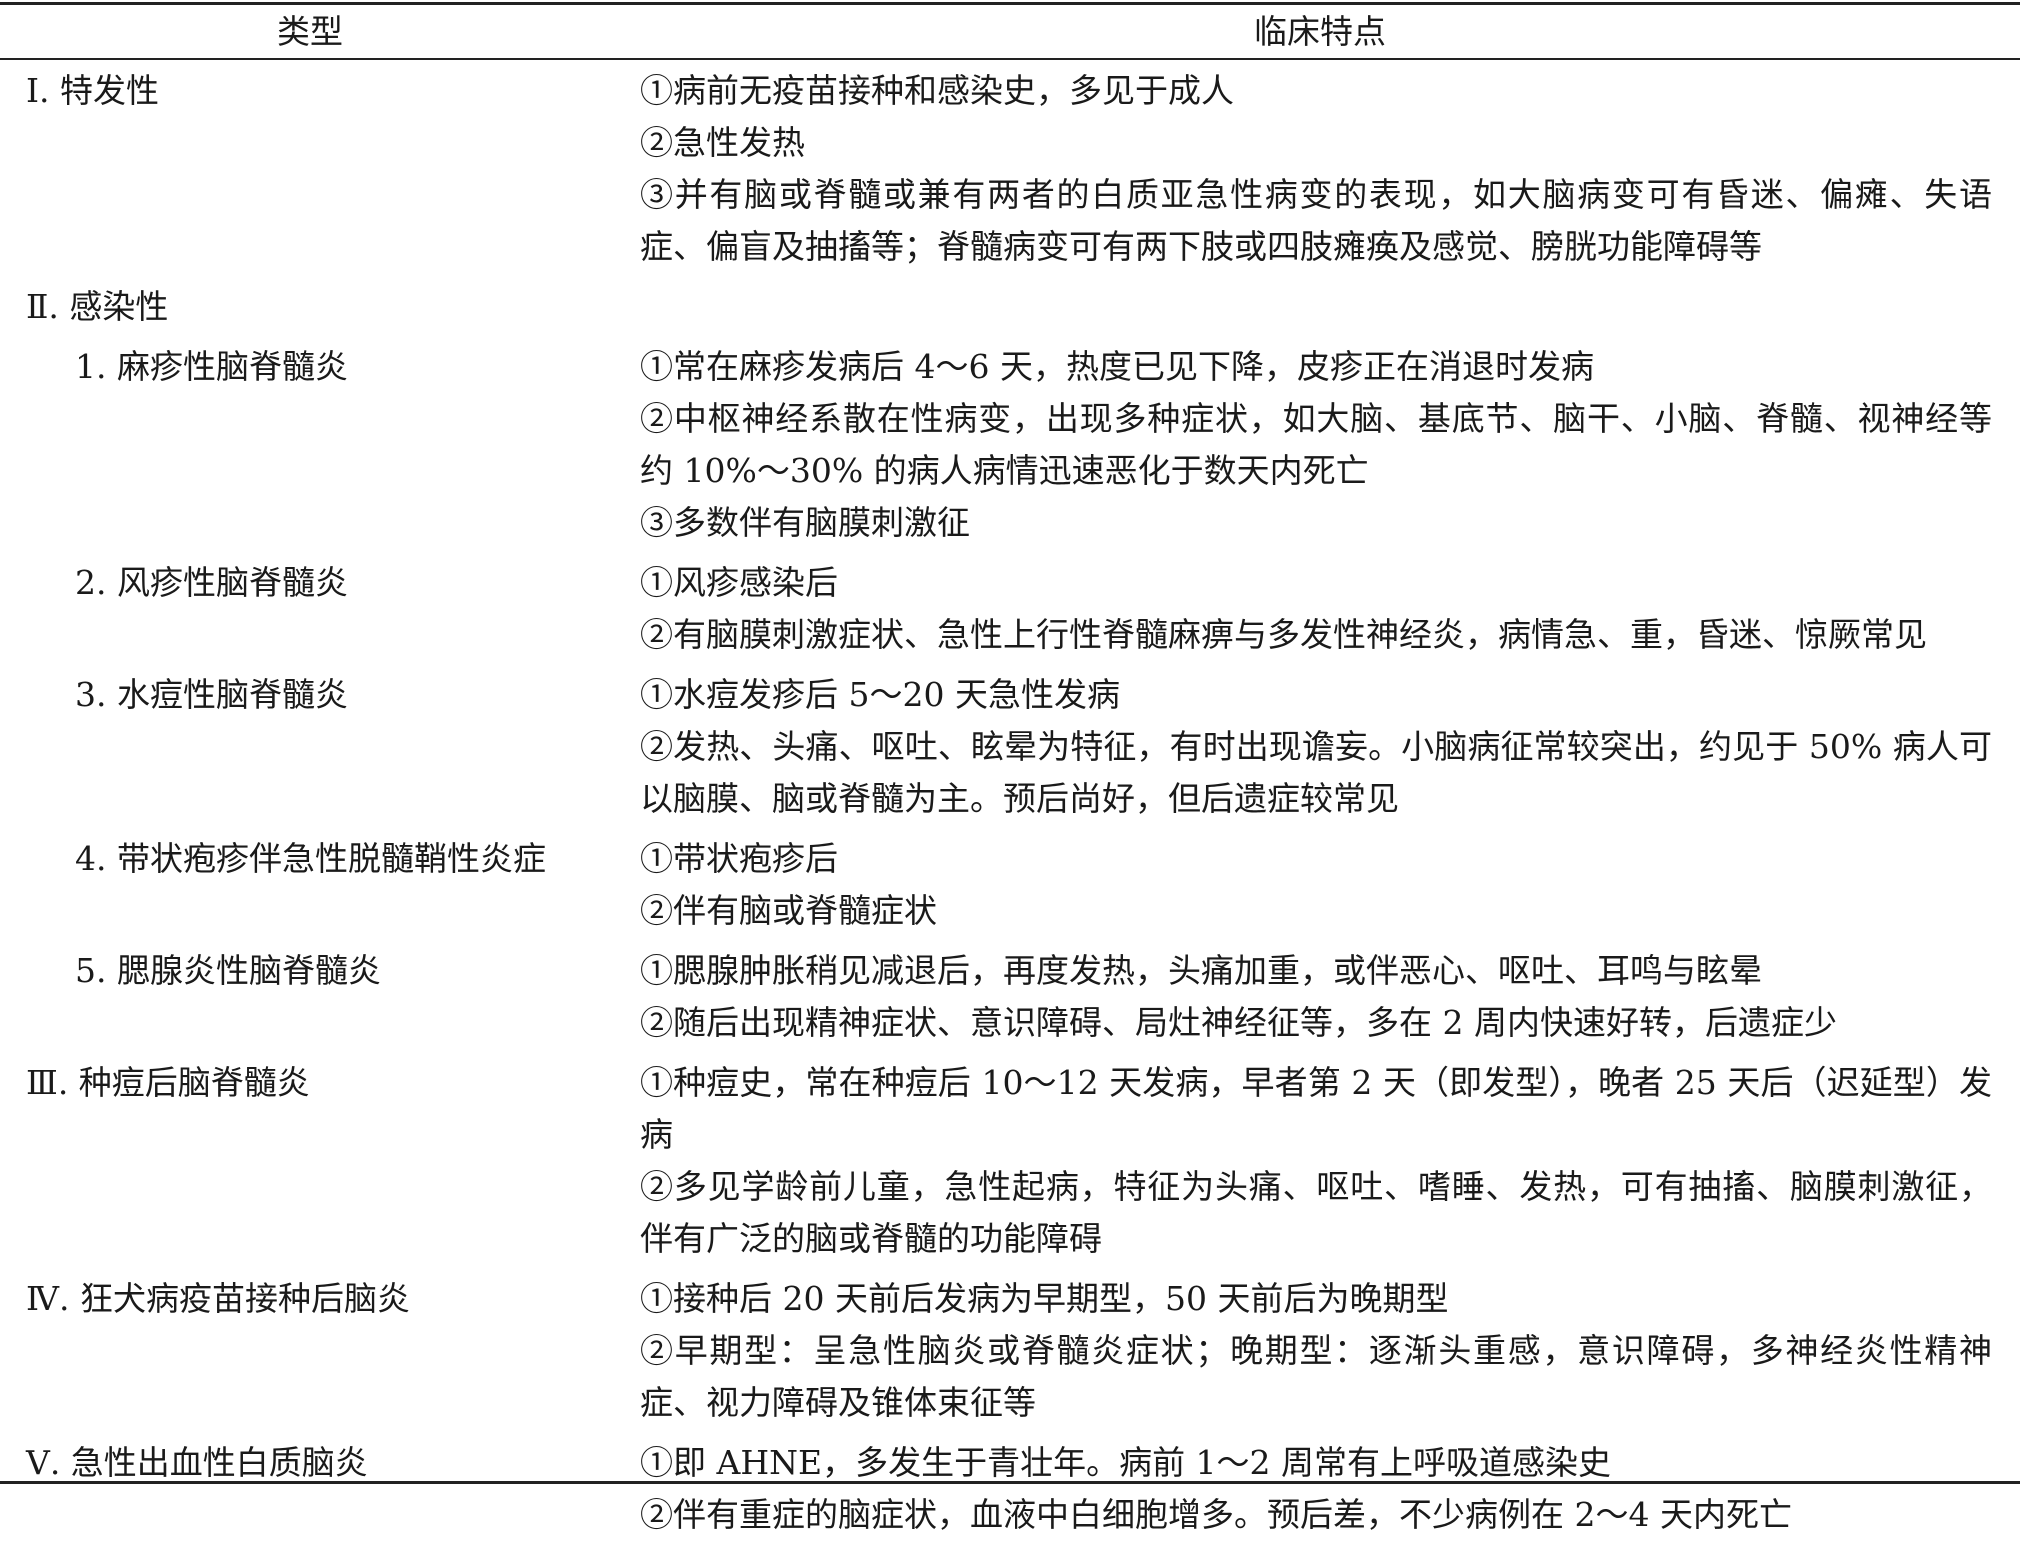 The height and width of the screenshot is (1549, 2020). I want to click on type-cell: 3. 水痘性脑脊髓炎, so click(211, 694).